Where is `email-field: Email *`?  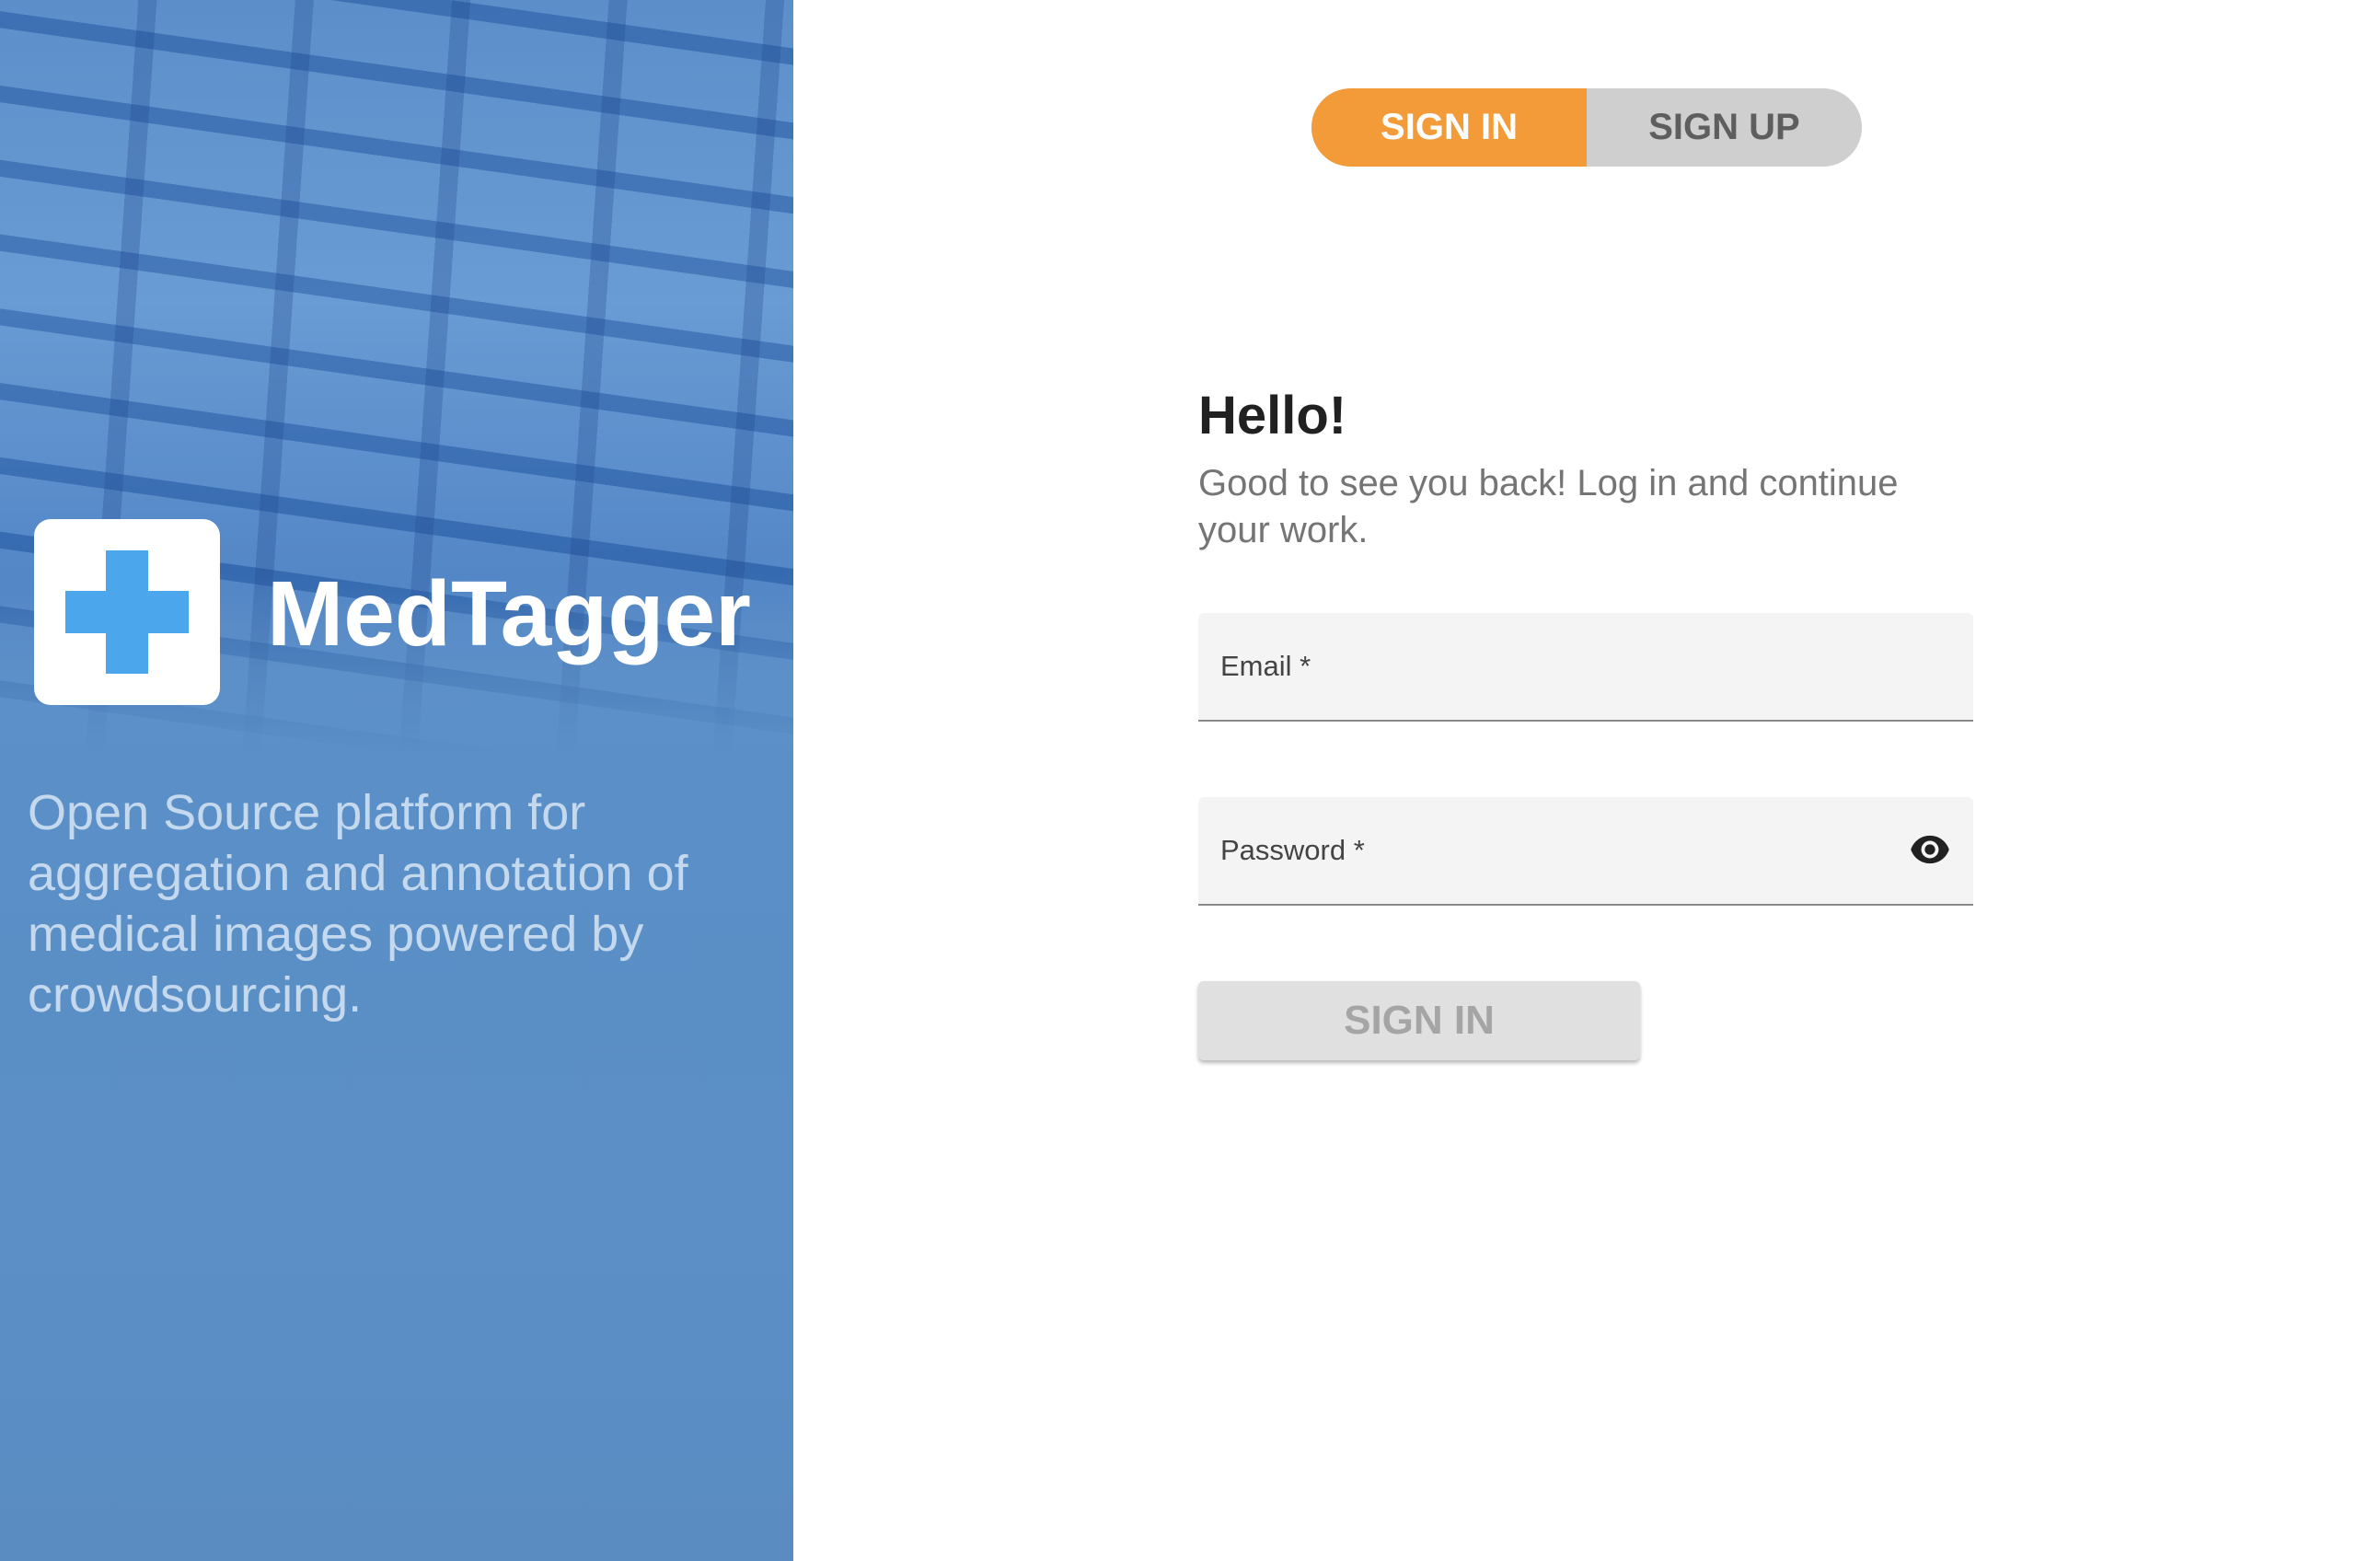
email-field: Email * is located at coordinates (1585, 667).